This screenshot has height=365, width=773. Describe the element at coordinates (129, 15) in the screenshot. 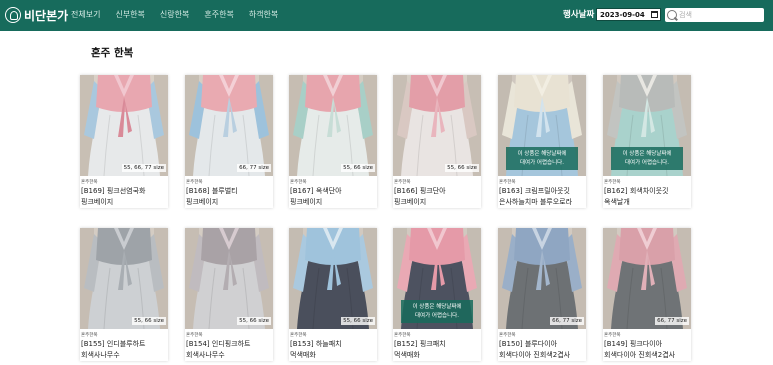

I see `nav-item-bride: 신부한복` at that location.